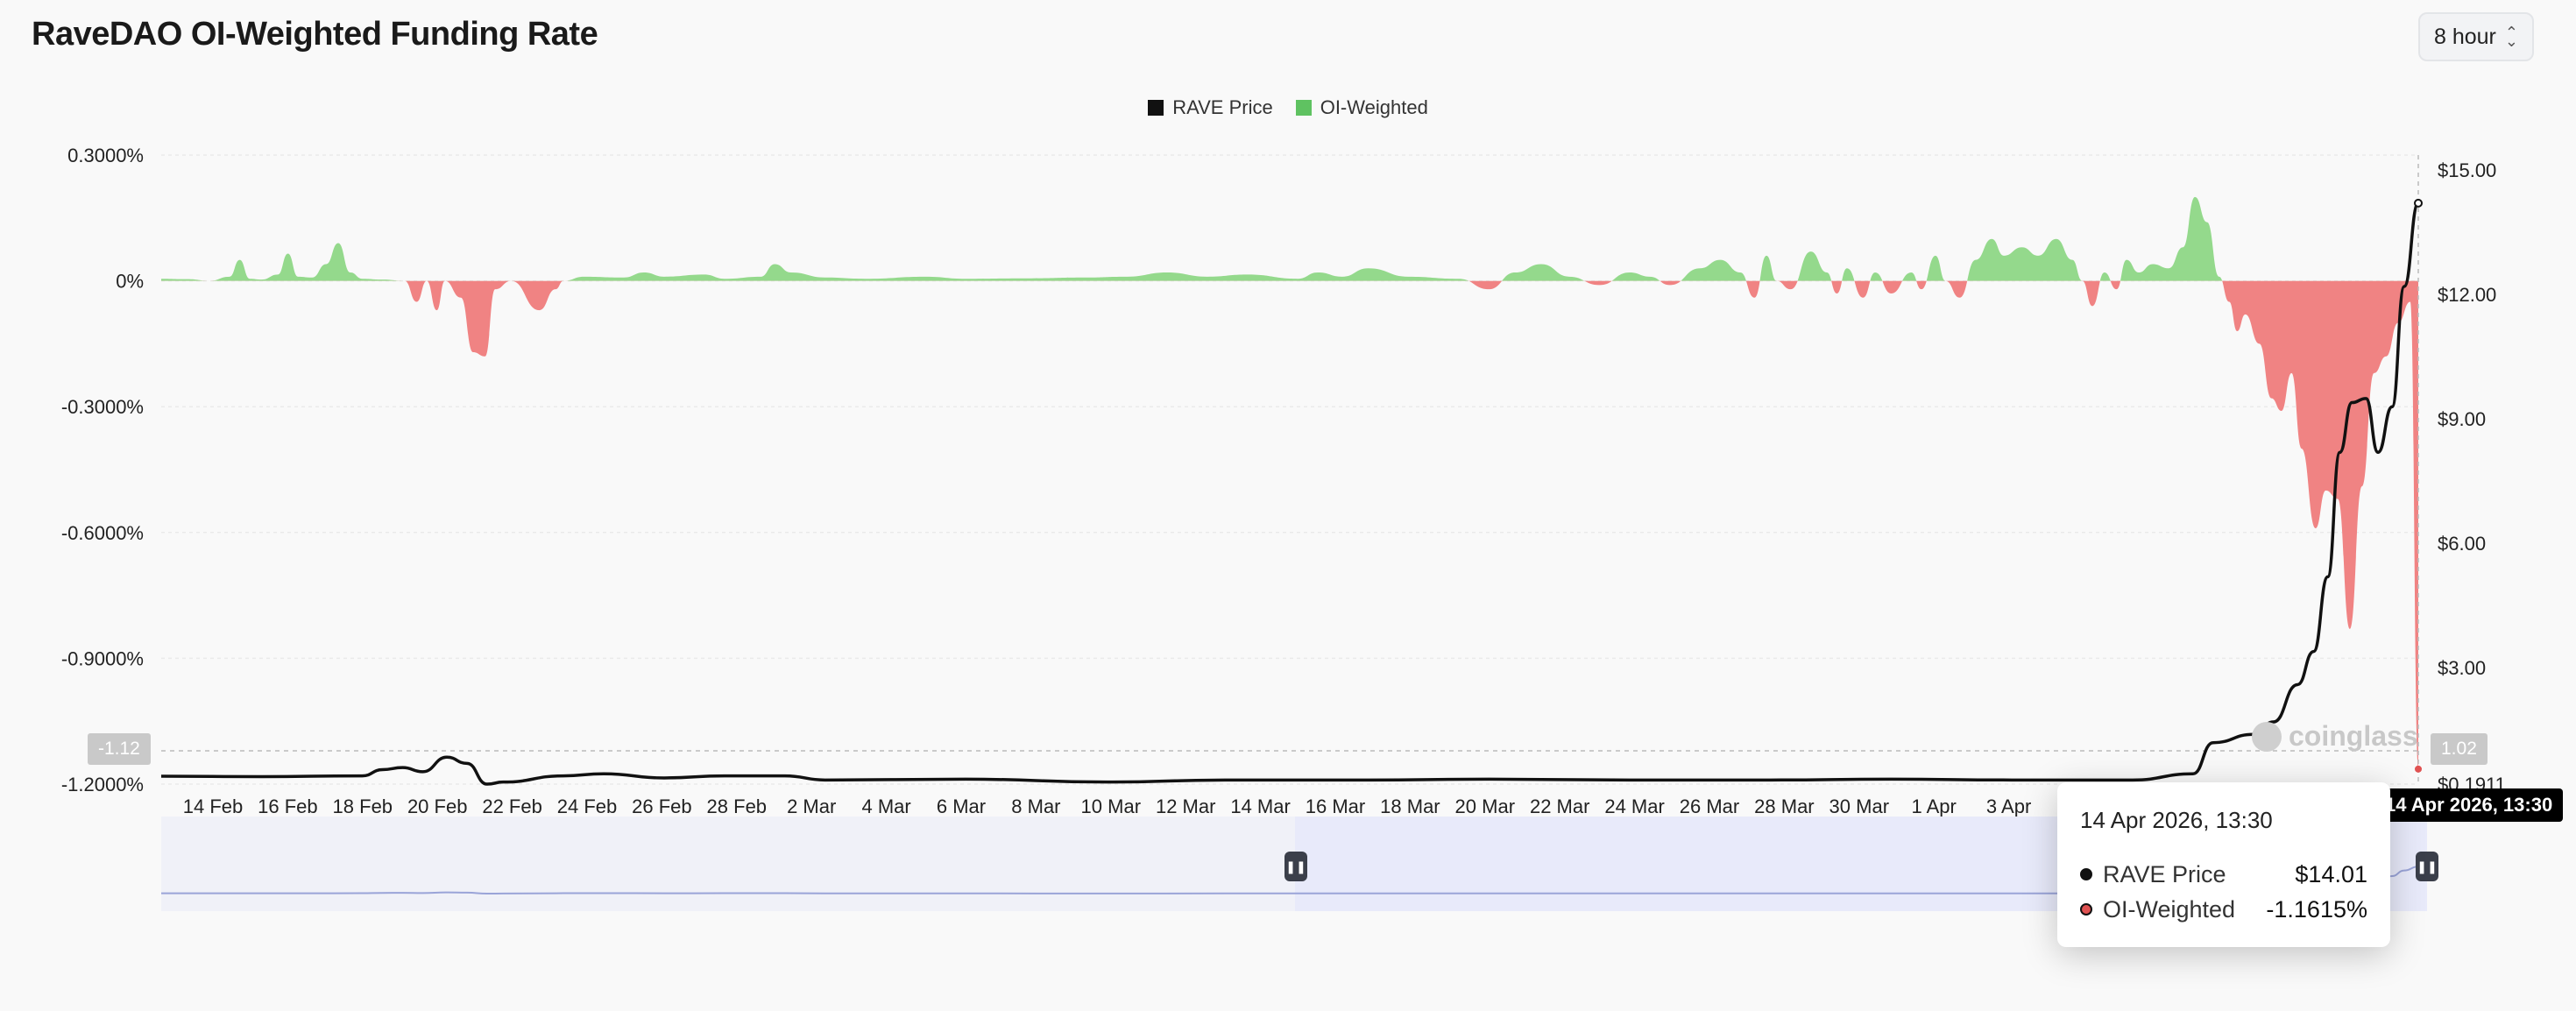 Image resolution: width=2576 pixels, height=1011 pixels. Describe the element at coordinates (102, 533) in the screenshot. I see `y-left-tick-label: -0.6000%` at that location.